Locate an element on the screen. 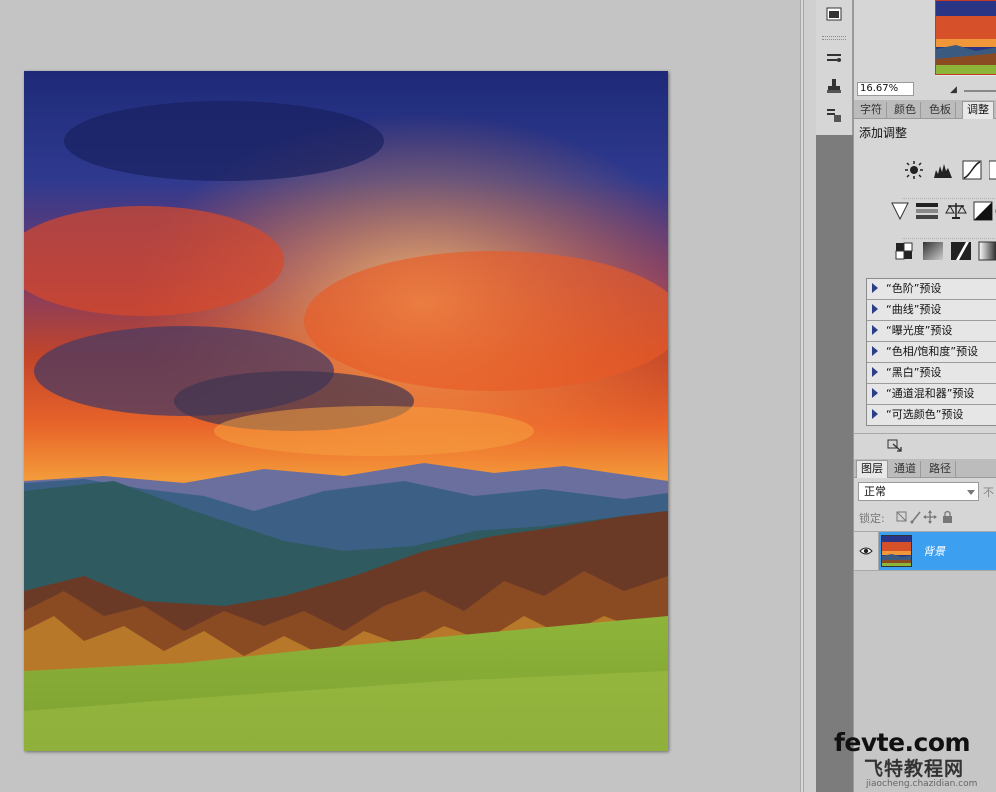  navigator-icon is located at coordinates (834, 14).